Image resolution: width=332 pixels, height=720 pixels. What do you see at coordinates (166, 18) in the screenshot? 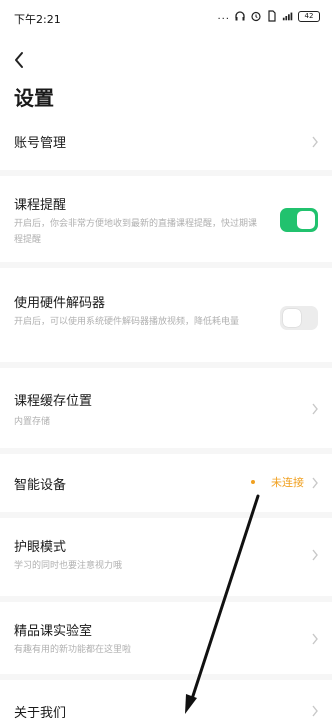
I see `status-bar: 下午2:21 ... 42` at bounding box center [166, 18].